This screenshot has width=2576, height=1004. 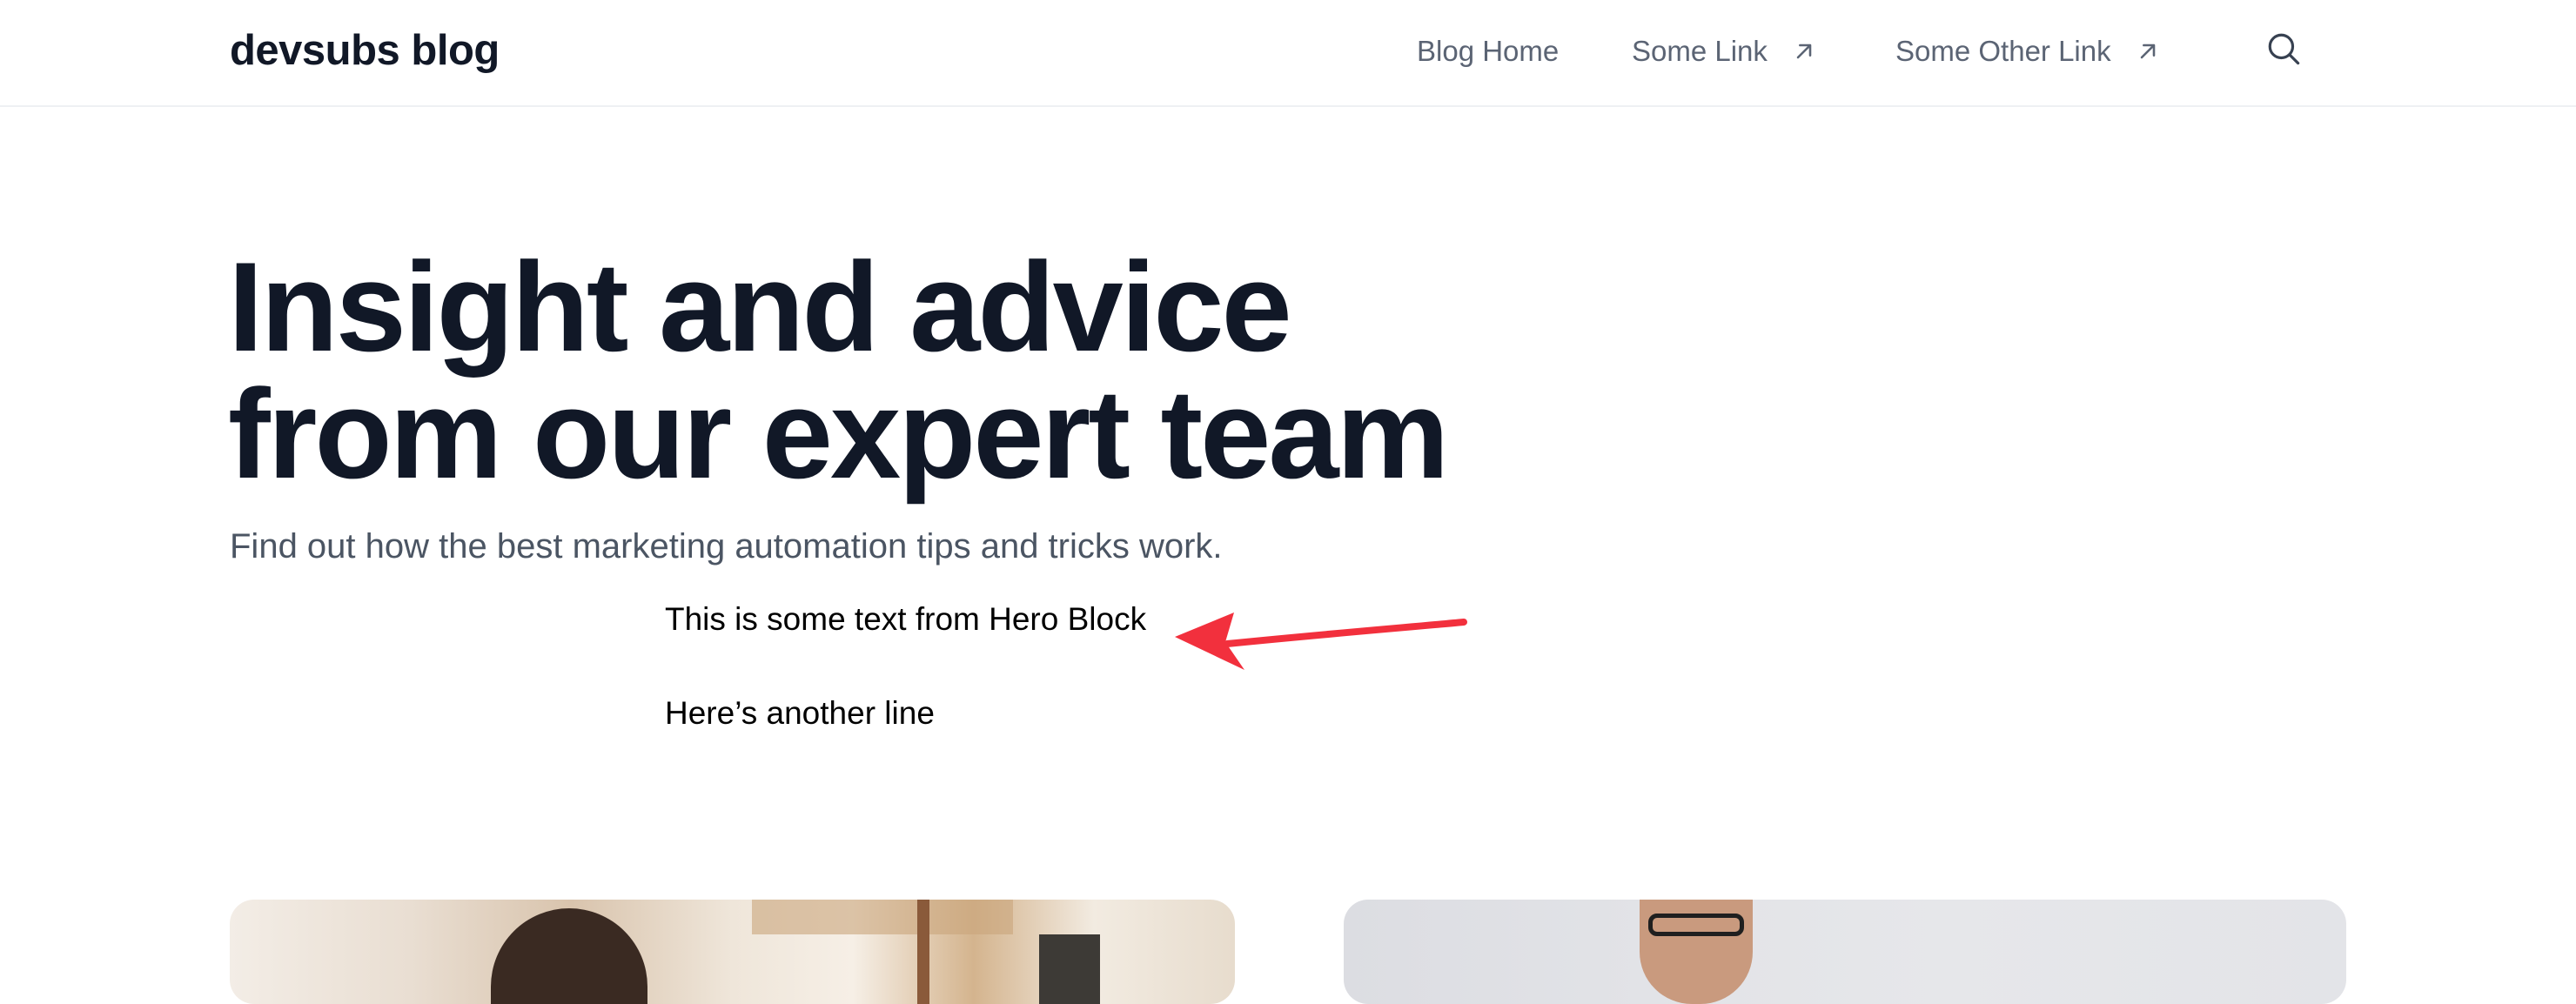 I want to click on hero-block-text-line-2: Here’s another line, so click(x=800, y=713).